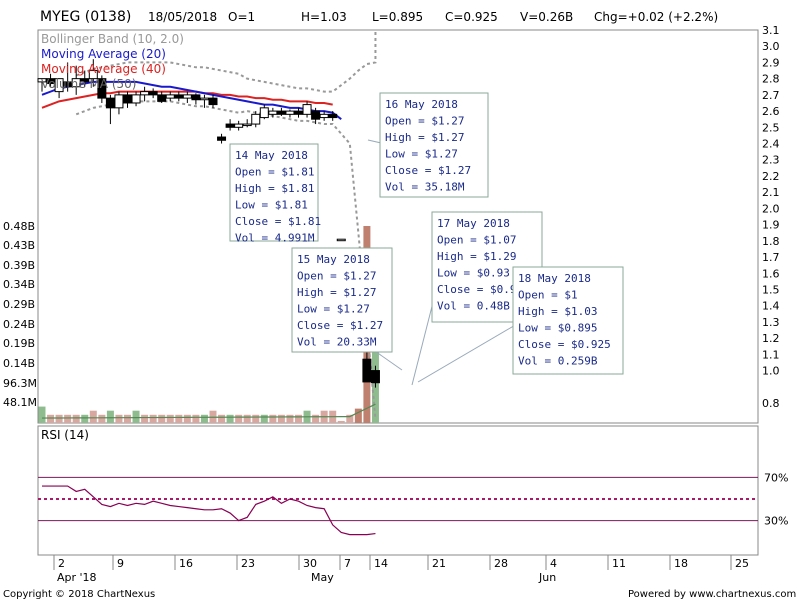 The height and width of the screenshot is (600, 800). What do you see at coordinates (322, 577) in the screenshot?
I see `x-month-label: May` at bounding box center [322, 577].